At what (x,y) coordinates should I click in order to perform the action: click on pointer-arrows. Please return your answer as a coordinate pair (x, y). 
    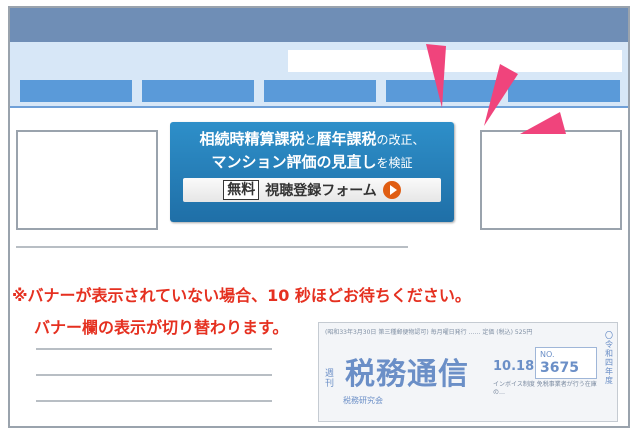
    Looking at the image, I should click on (496, 89).